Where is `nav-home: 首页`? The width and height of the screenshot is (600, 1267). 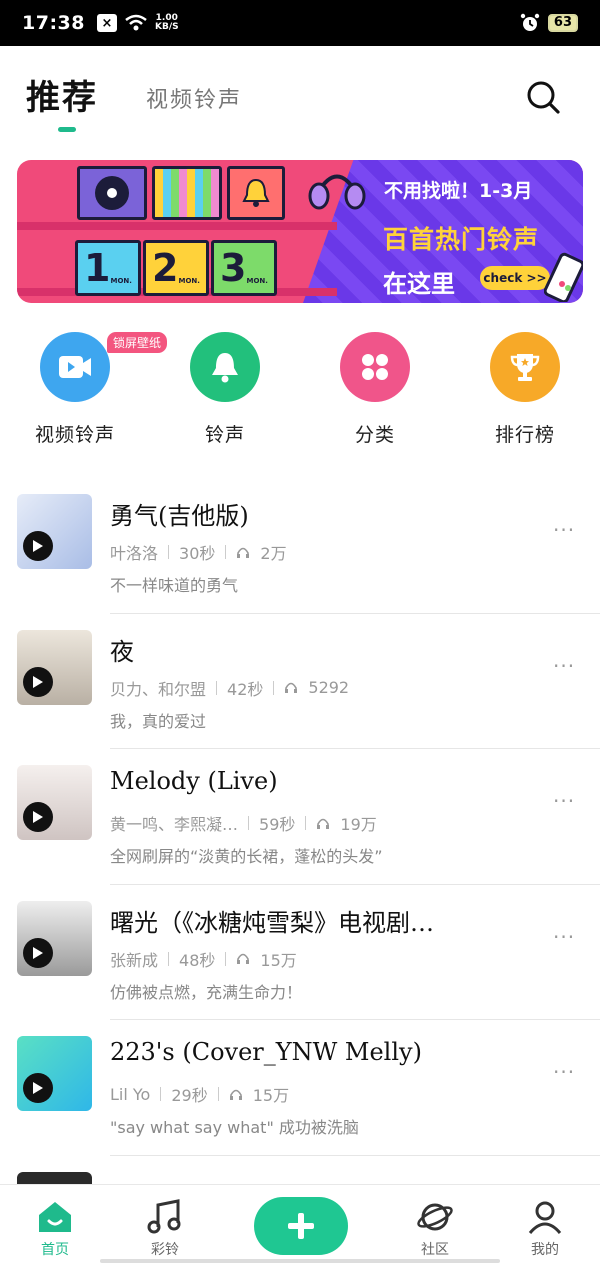
nav-home: 首页 is located at coordinates (55, 1229).